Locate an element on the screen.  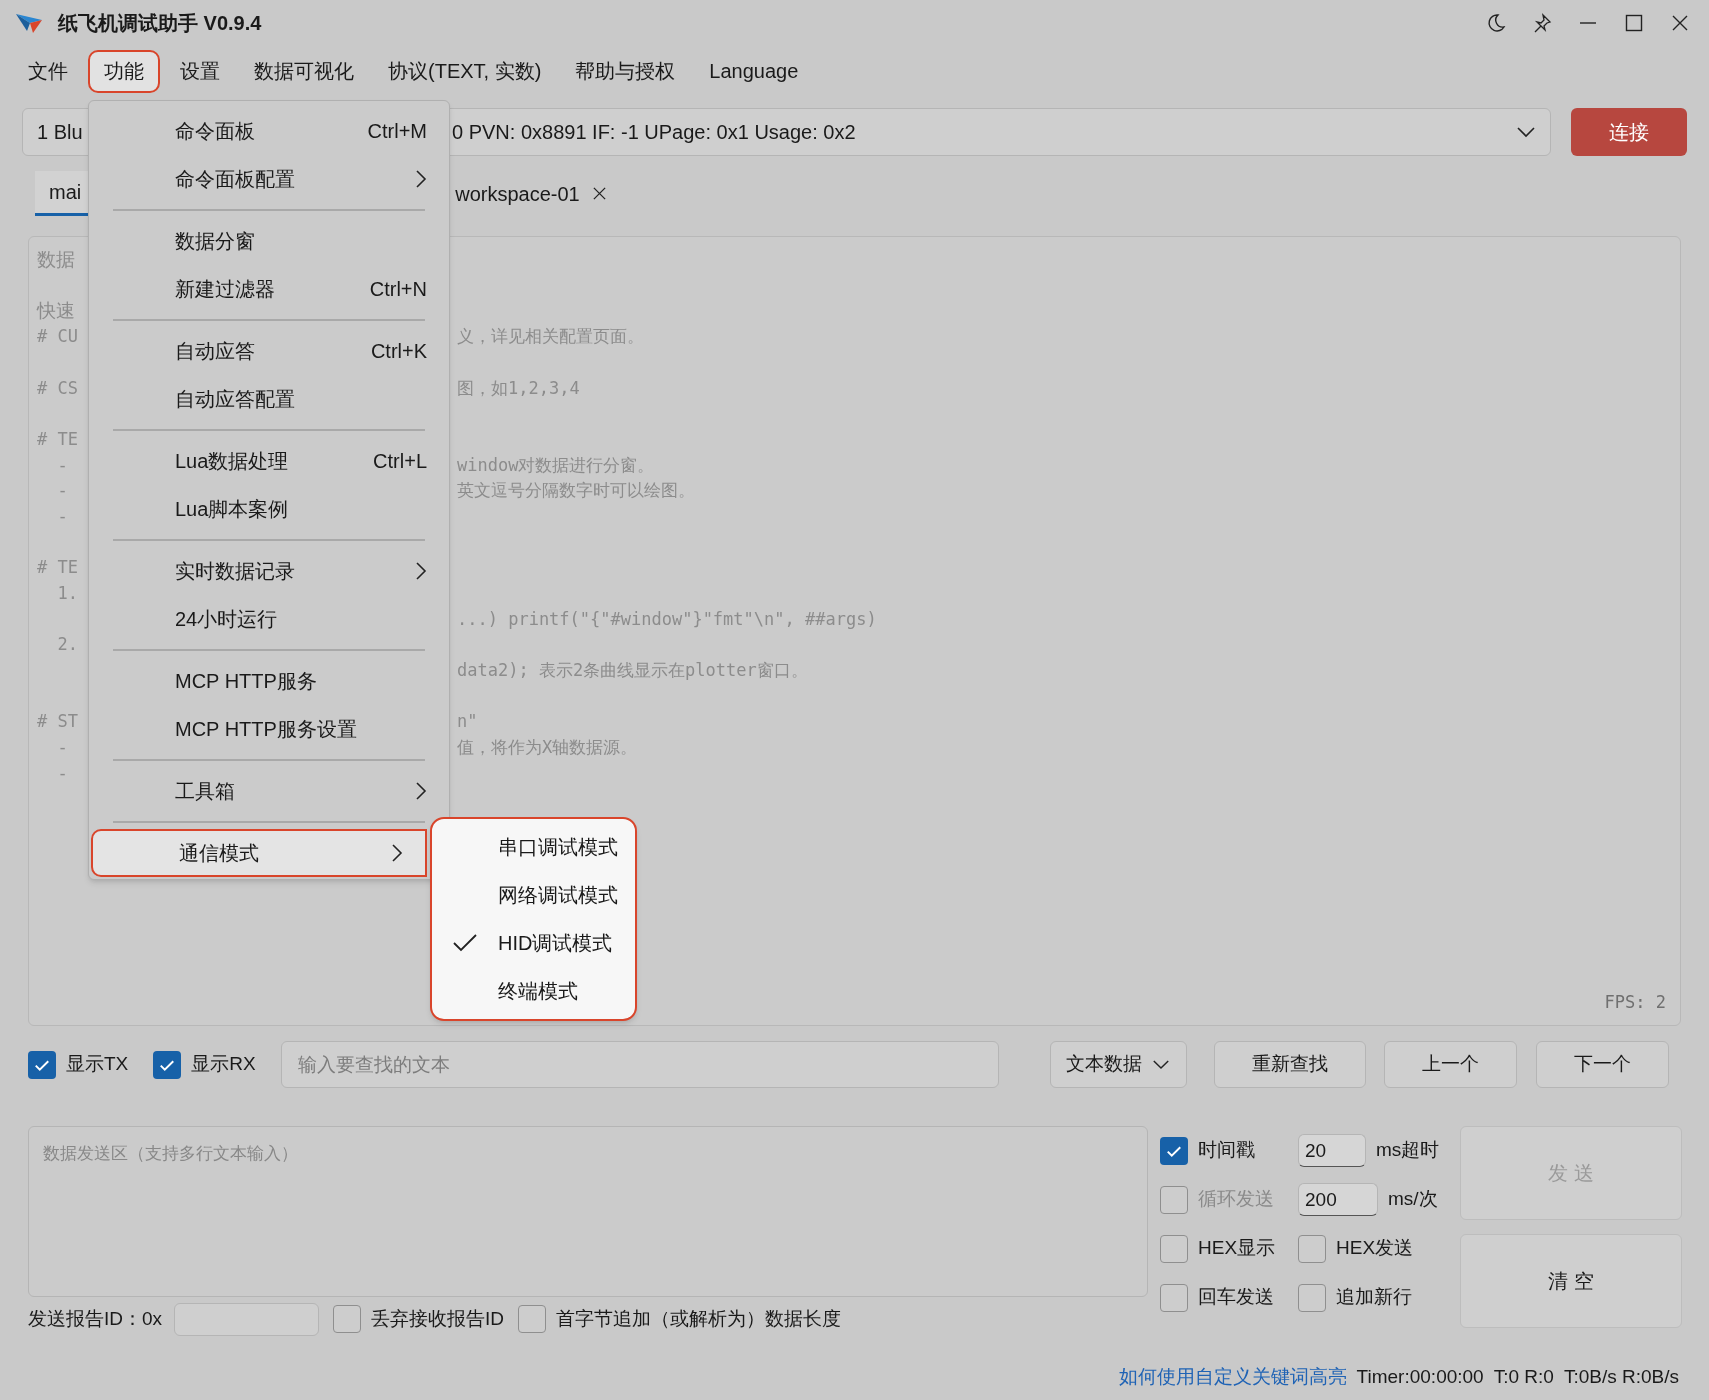
search-button: 重新查找 is located at coordinates (1289, 1064).